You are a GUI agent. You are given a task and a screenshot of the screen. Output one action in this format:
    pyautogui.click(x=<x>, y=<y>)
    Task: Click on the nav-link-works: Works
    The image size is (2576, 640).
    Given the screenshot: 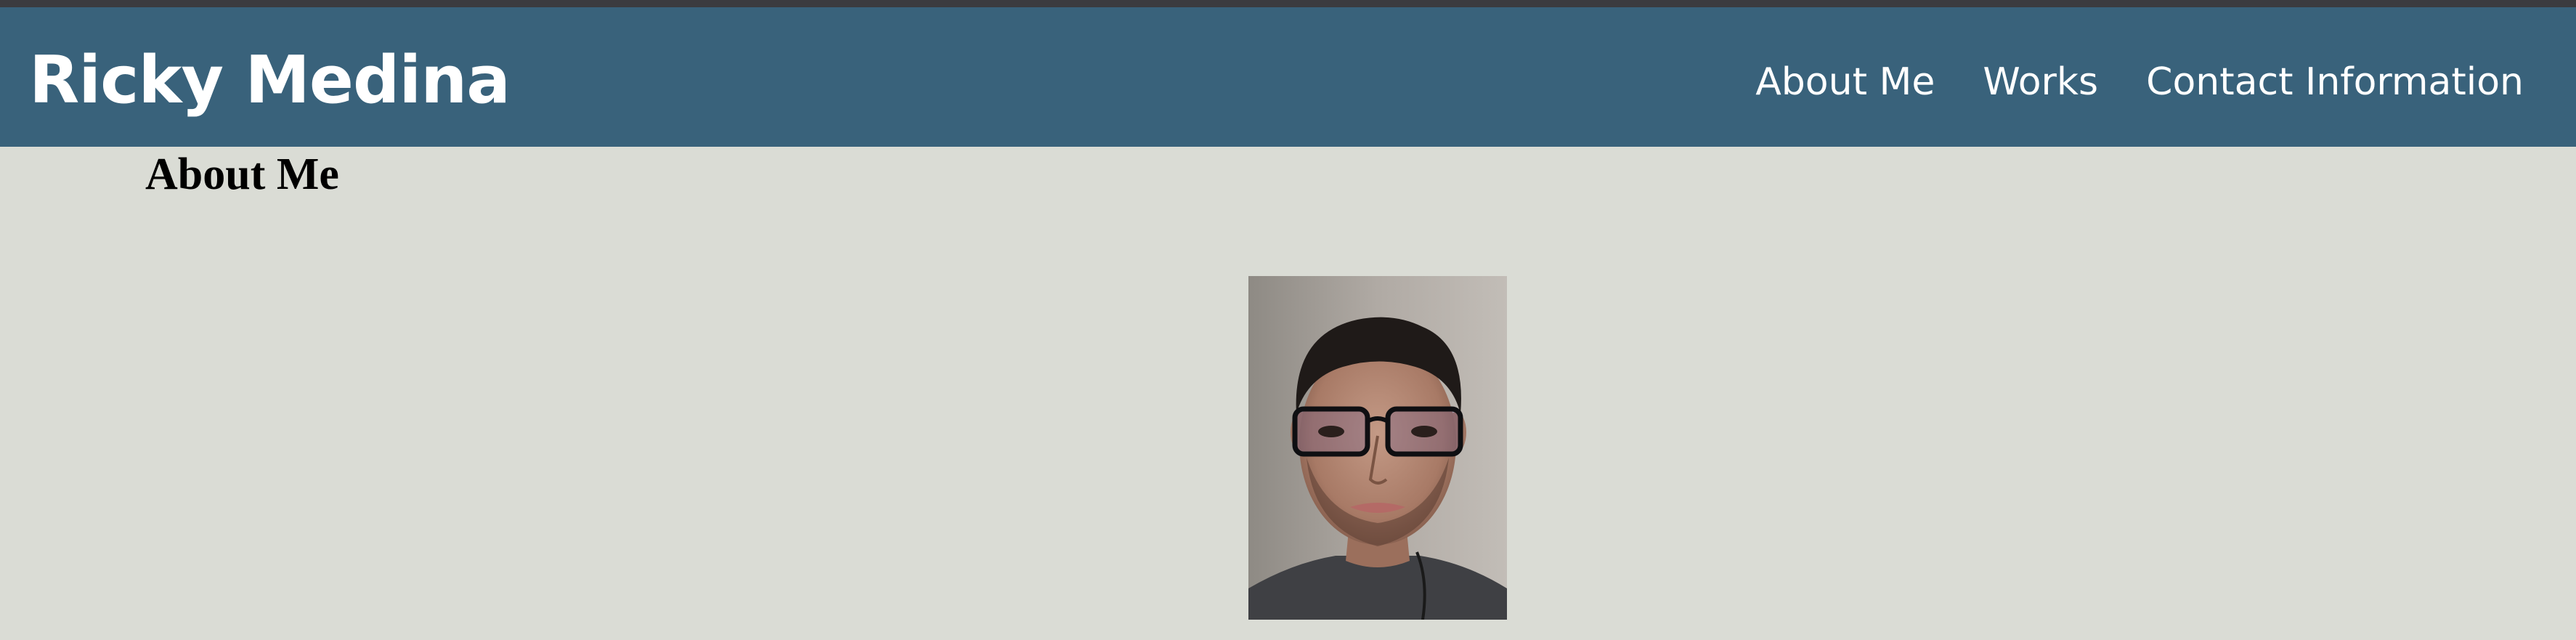 What is the action you would take?
    pyautogui.click(x=2040, y=82)
    